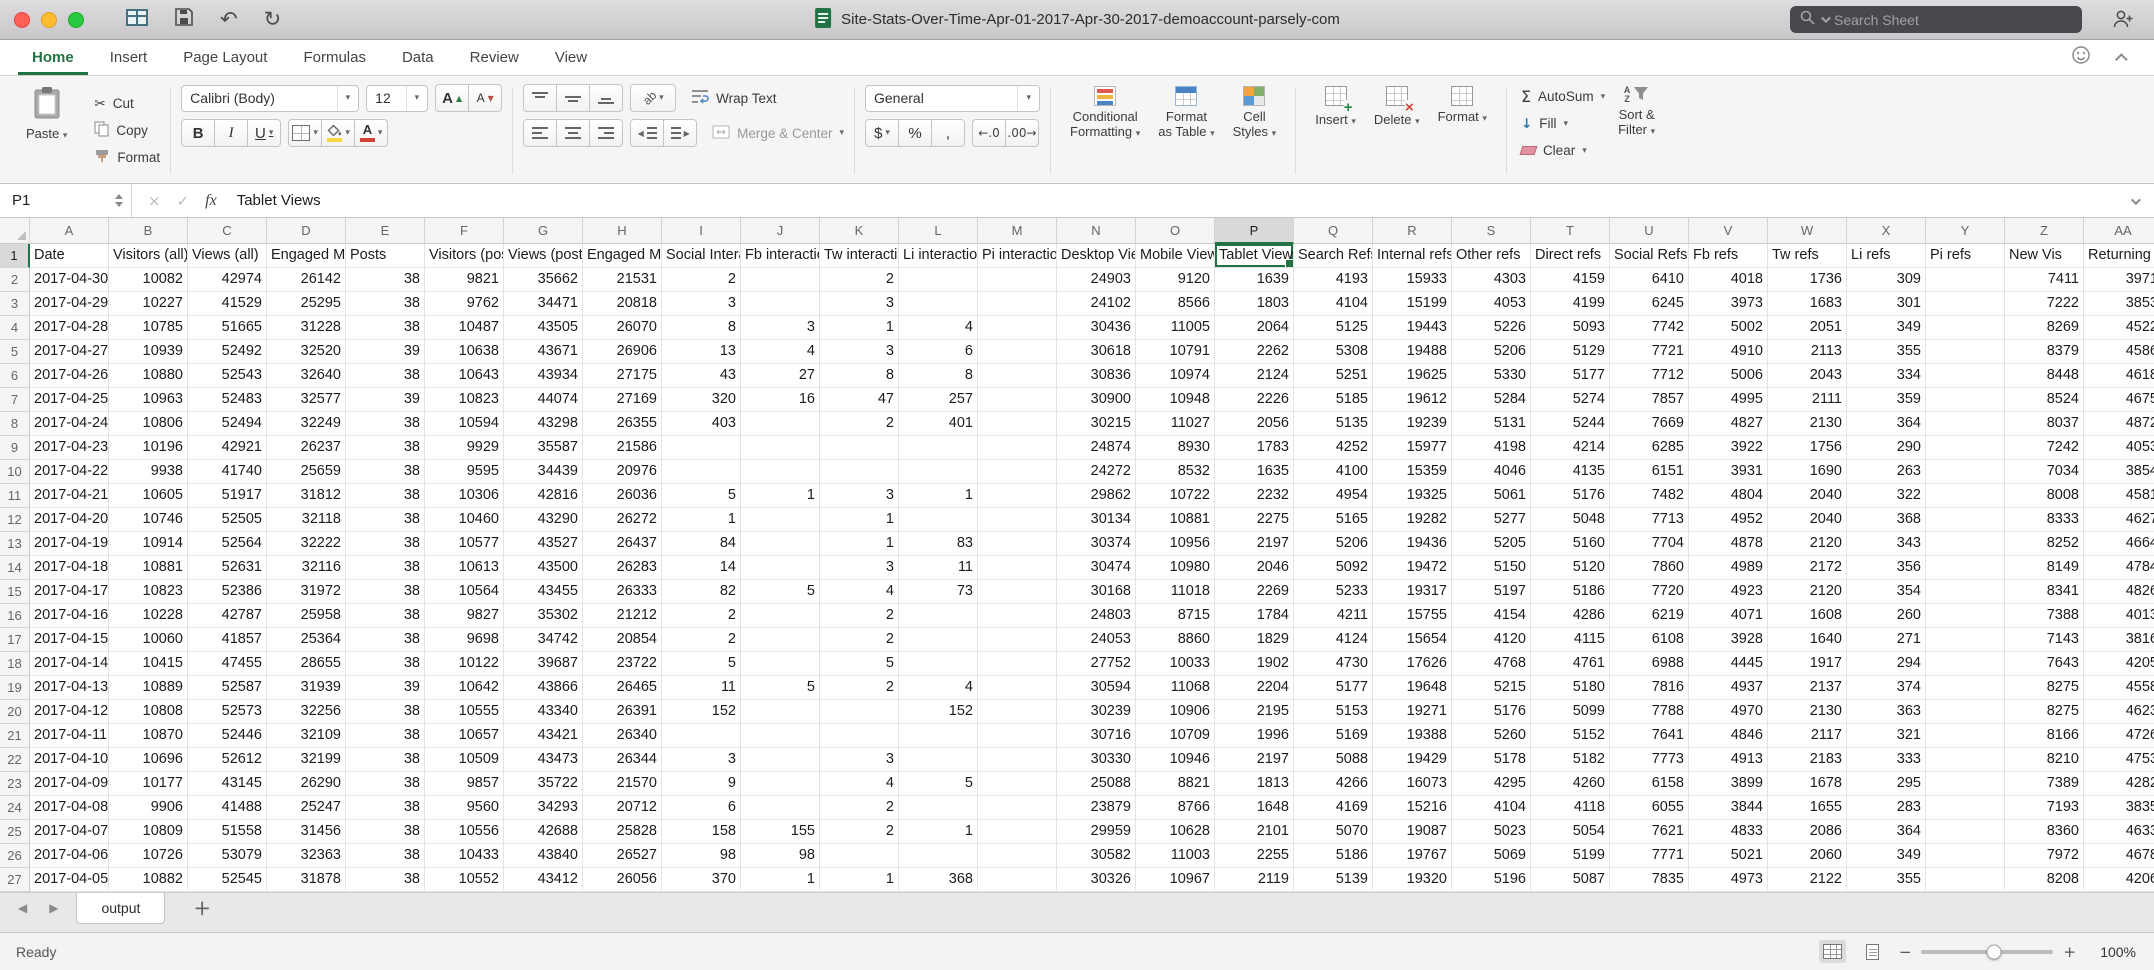 The height and width of the screenshot is (970, 2154). What do you see at coordinates (46, 115) in the screenshot?
I see `paste-button: Paste ▾` at bounding box center [46, 115].